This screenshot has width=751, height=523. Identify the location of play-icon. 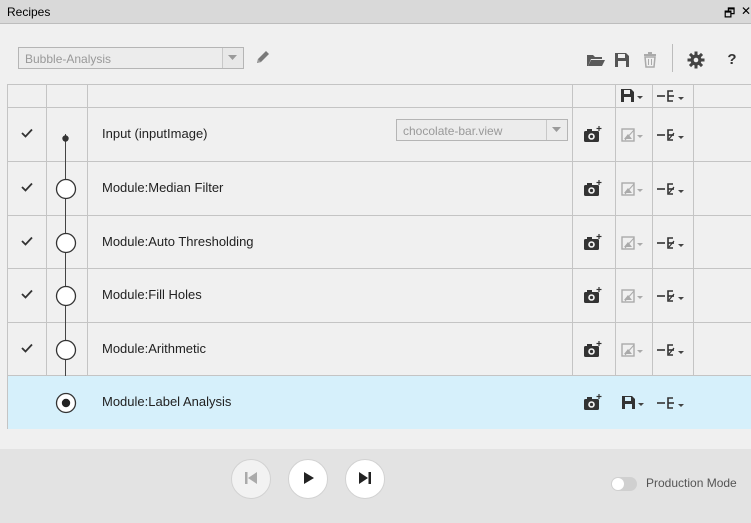
(308, 479).